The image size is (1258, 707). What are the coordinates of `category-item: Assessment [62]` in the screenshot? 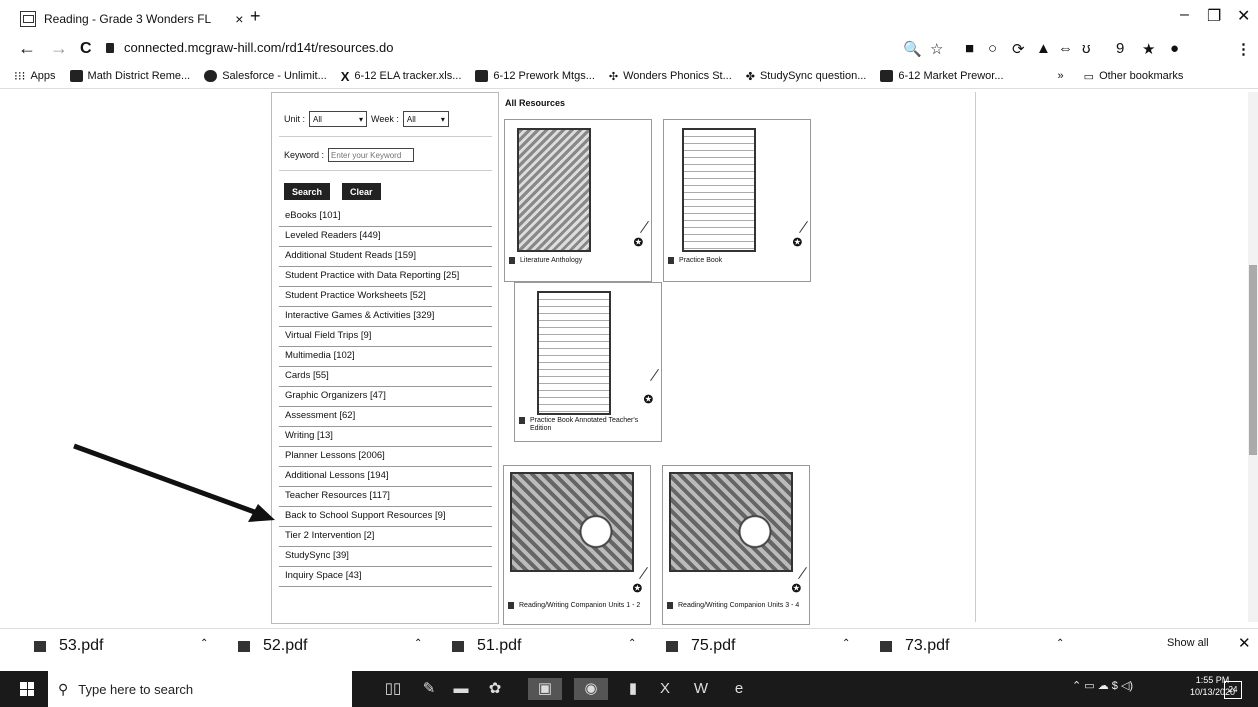 It's located at (385, 417).